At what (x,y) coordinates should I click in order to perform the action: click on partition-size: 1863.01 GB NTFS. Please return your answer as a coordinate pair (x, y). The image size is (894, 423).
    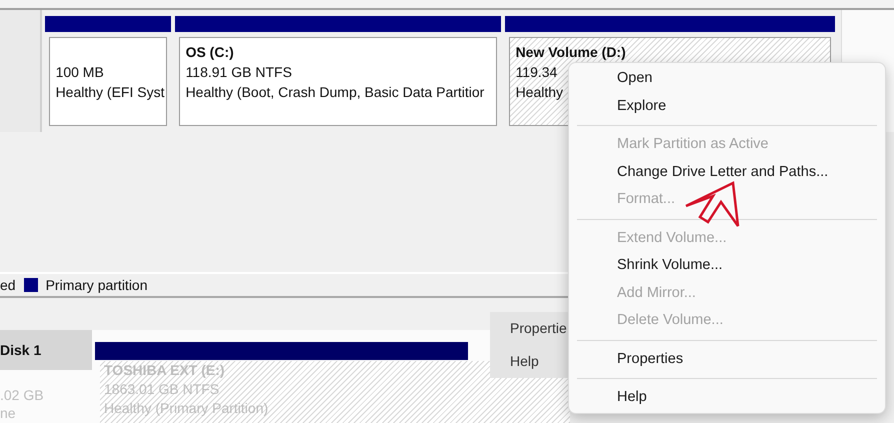
    Looking at the image, I should click on (162, 389).